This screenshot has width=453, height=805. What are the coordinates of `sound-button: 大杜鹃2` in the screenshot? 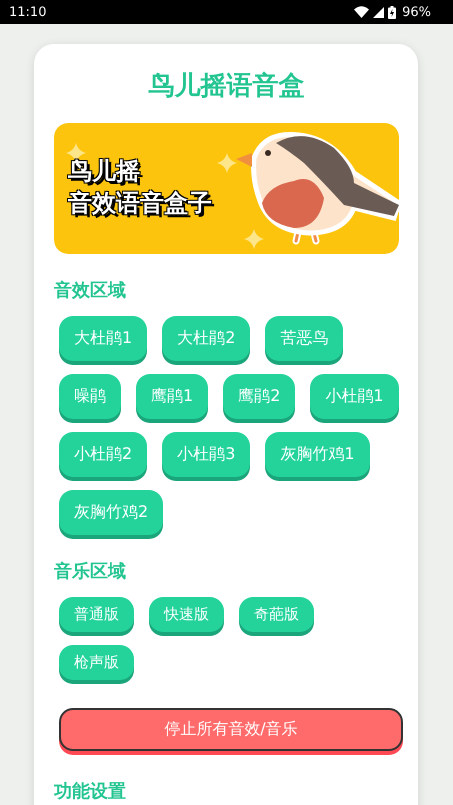 It's located at (206, 338).